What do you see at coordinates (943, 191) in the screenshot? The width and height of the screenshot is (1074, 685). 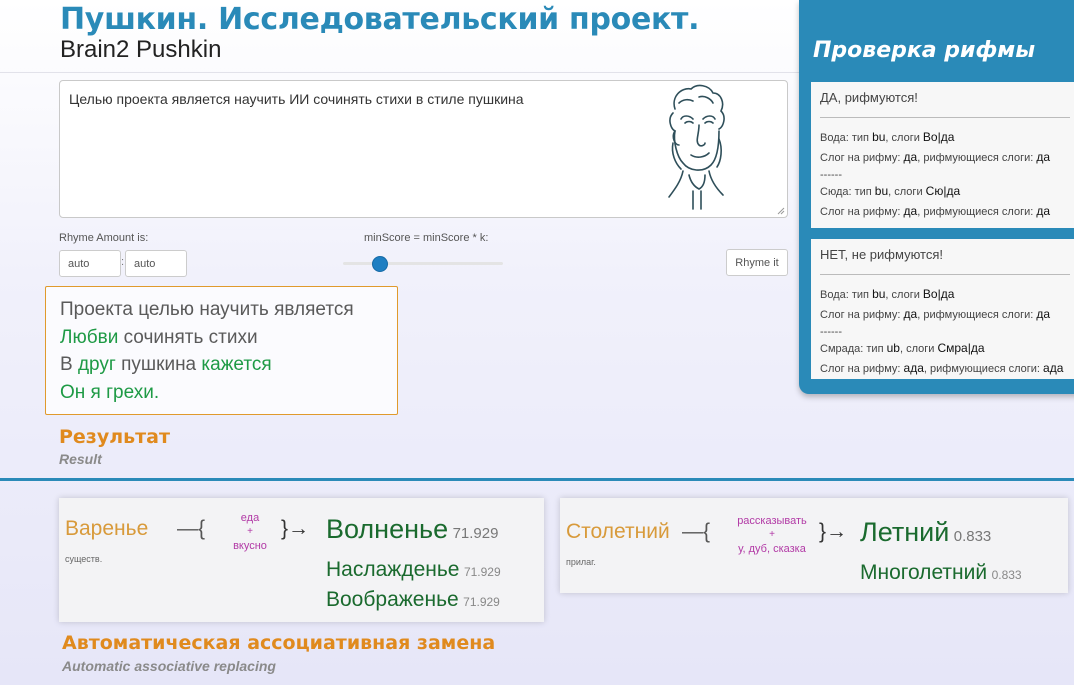 I see `rhyme-detail-value: Сю|да` at bounding box center [943, 191].